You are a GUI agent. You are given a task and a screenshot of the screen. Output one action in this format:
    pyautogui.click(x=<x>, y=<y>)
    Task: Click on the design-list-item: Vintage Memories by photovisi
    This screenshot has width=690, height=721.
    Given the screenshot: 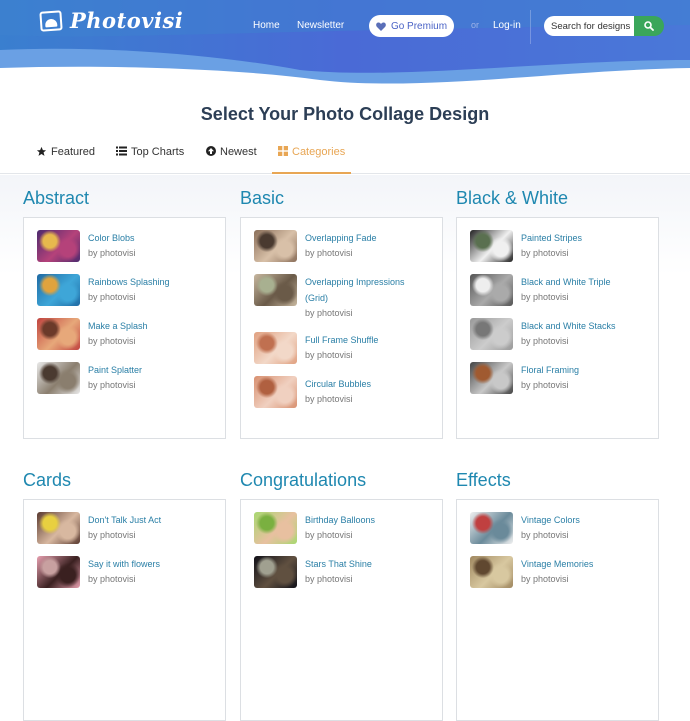 What is the action you would take?
    pyautogui.click(x=558, y=572)
    